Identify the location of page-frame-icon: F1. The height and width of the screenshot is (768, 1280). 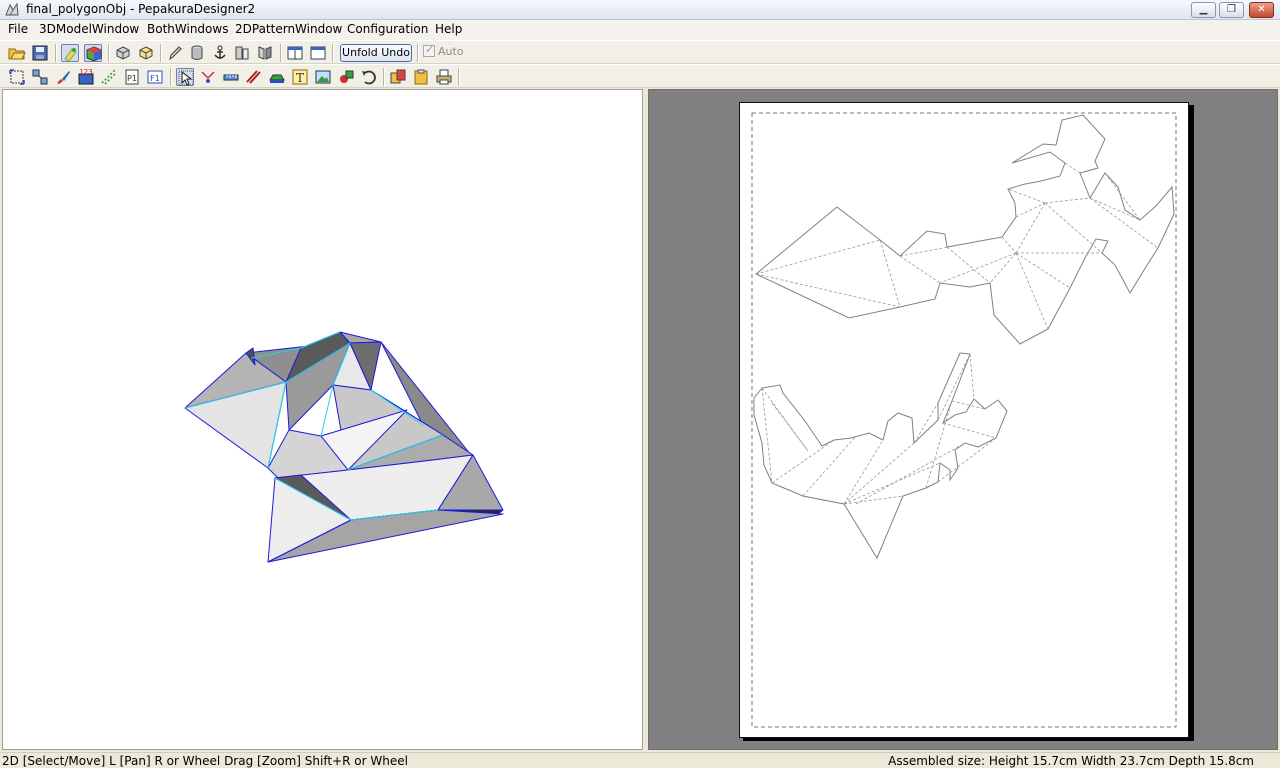
(155, 77).